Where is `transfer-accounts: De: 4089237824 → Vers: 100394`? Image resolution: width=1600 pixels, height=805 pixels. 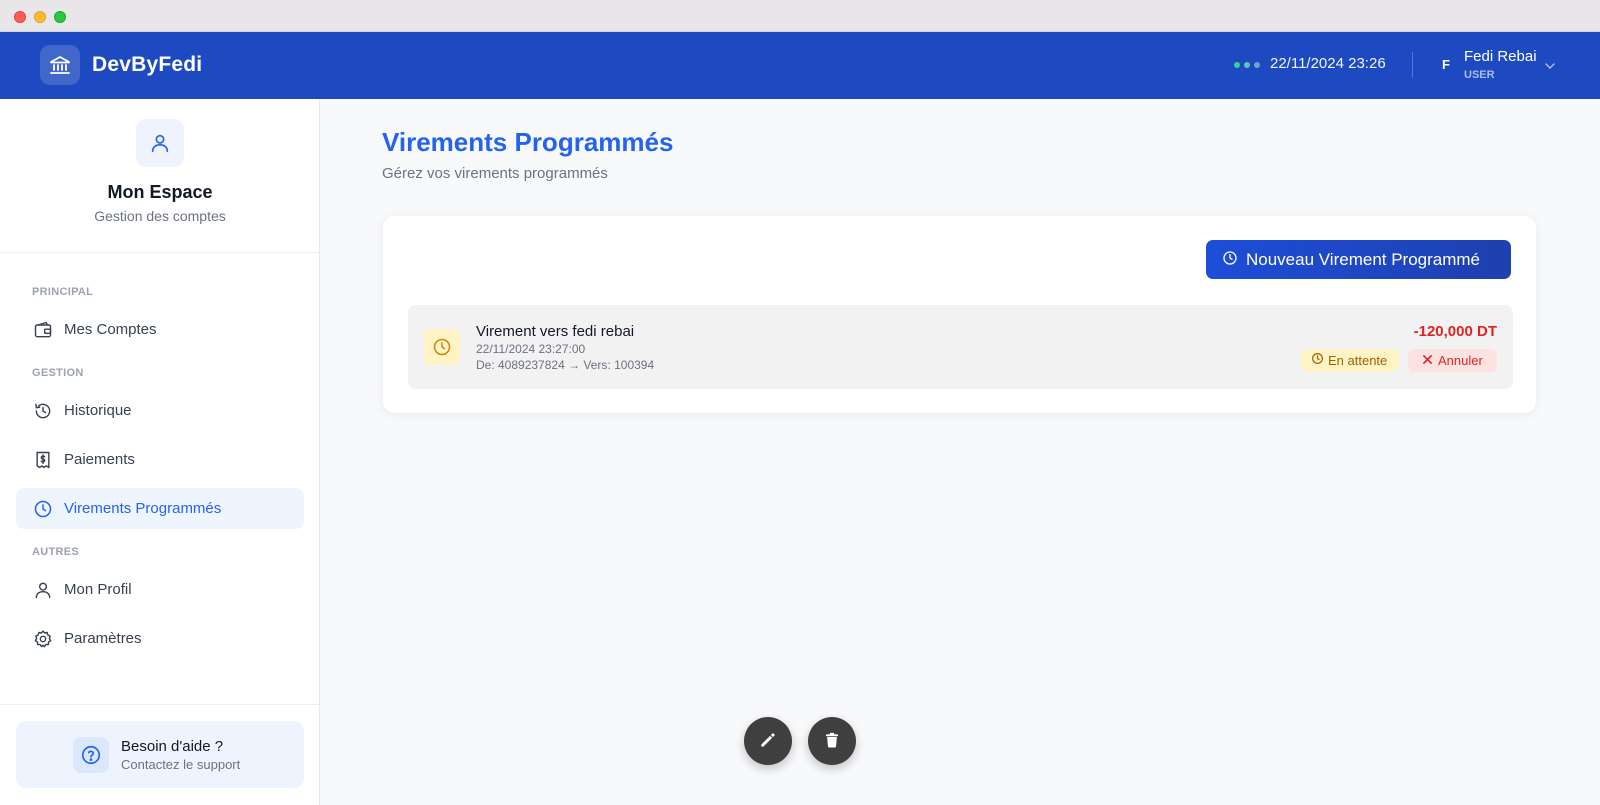 transfer-accounts: De: 4089237824 → Vers: 100394 is located at coordinates (565, 365).